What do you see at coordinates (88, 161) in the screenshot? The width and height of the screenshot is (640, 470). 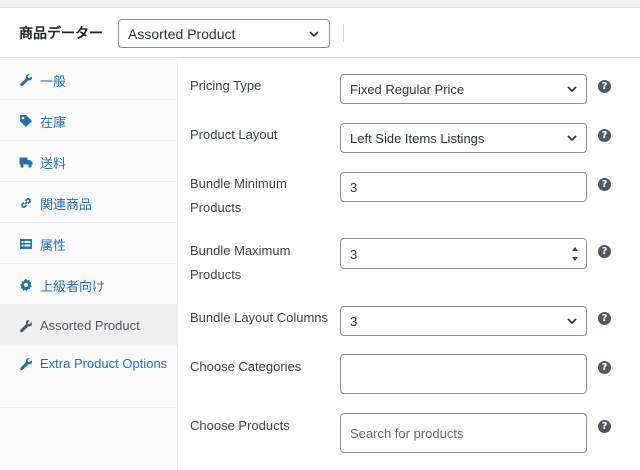 I see `tab-shipping: 送料` at bounding box center [88, 161].